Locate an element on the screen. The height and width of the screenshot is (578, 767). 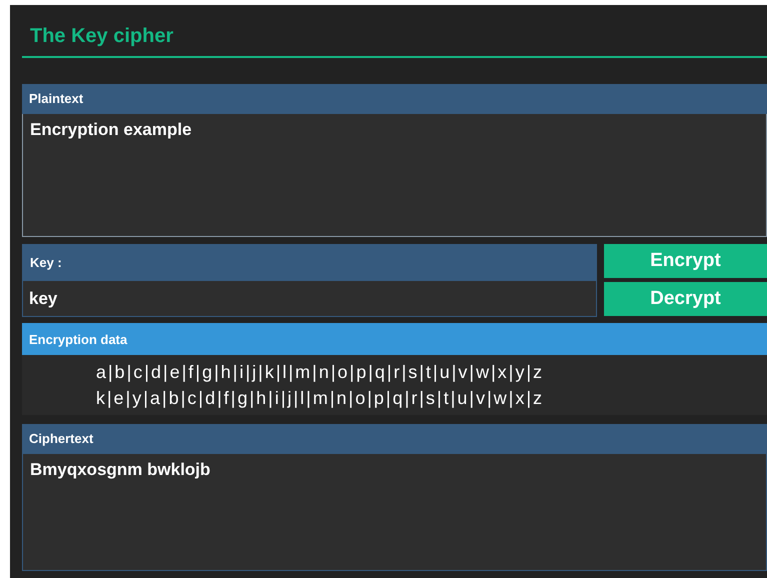
page-title: The Key cipher is located at coordinates (102, 36).